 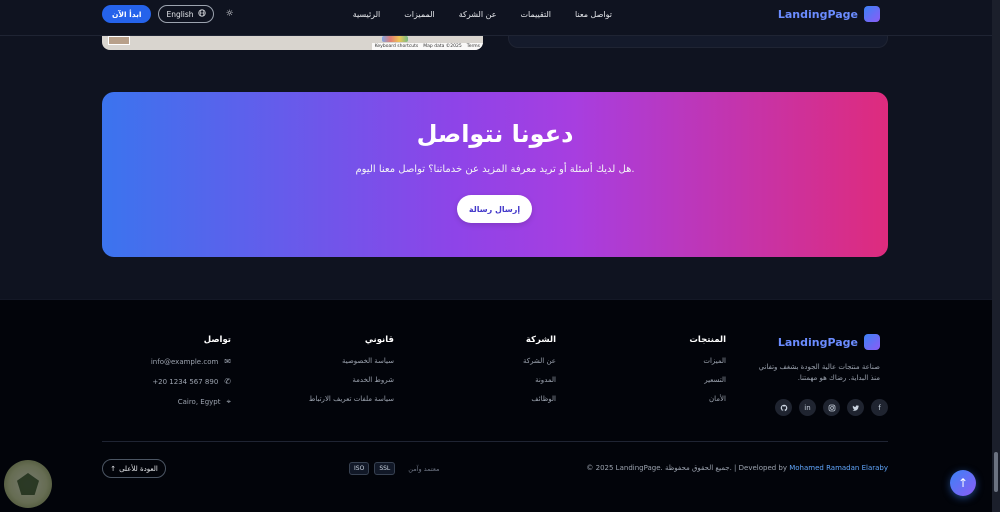 What do you see at coordinates (359, 468) in the screenshot?
I see `badge-iso: ISO` at bounding box center [359, 468].